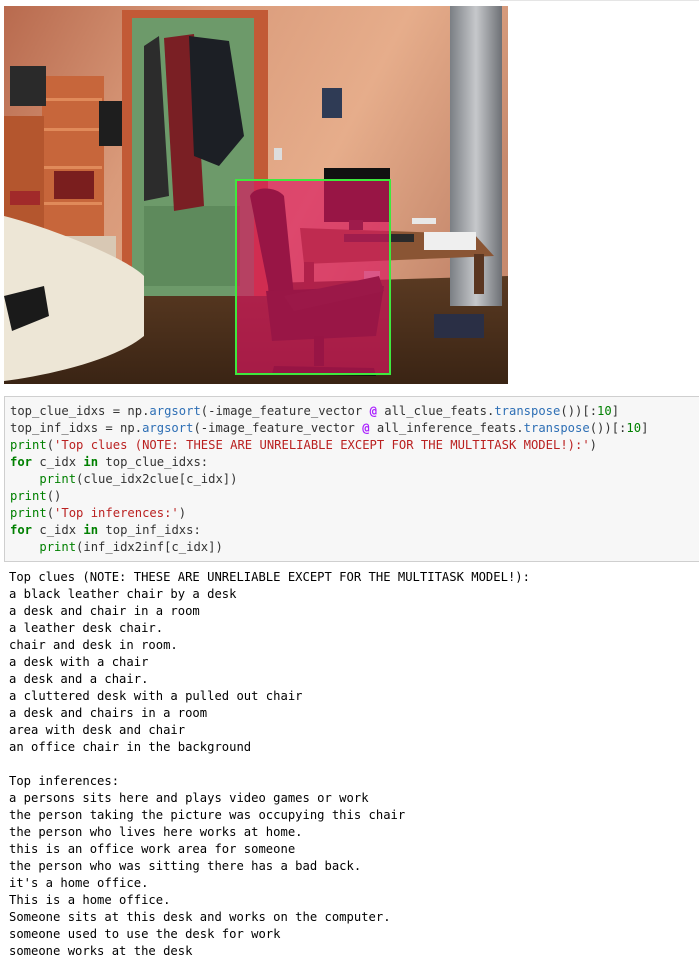 This screenshot has height=976, width=699. What do you see at coordinates (138, 479) in the screenshot?
I see `code-line-5: print(clue_idx2clue[c_idx])` at bounding box center [138, 479].